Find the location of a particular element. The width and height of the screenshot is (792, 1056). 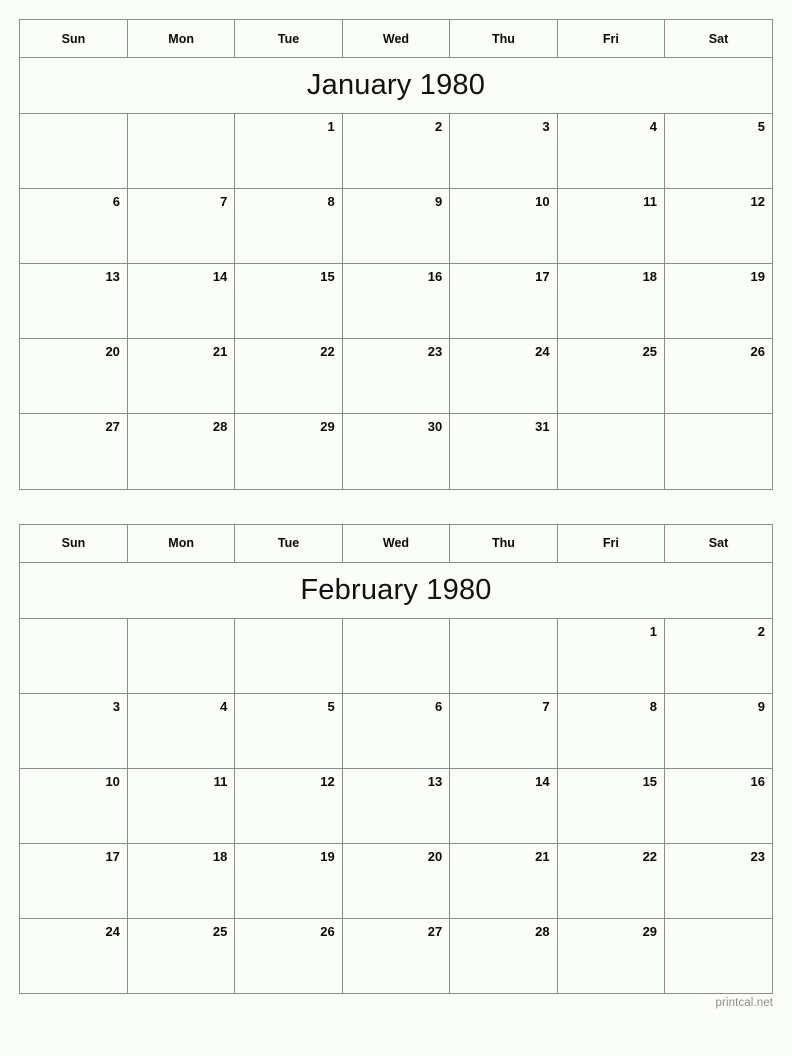

calendar-week-row: 1 2 is located at coordinates (396, 656).